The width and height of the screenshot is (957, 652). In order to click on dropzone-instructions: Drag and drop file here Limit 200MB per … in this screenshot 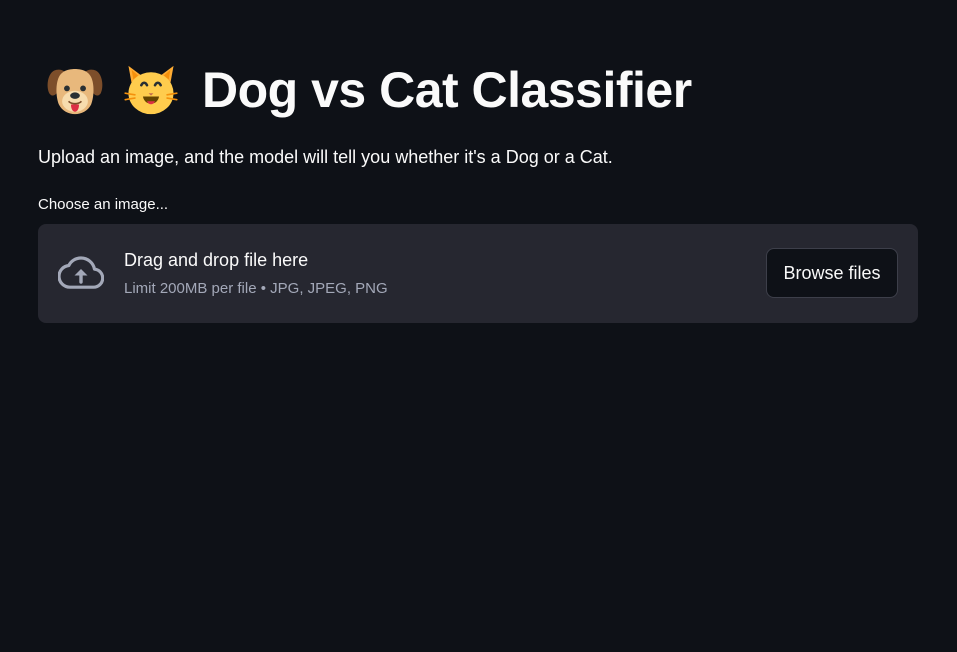, I will do `click(256, 273)`.